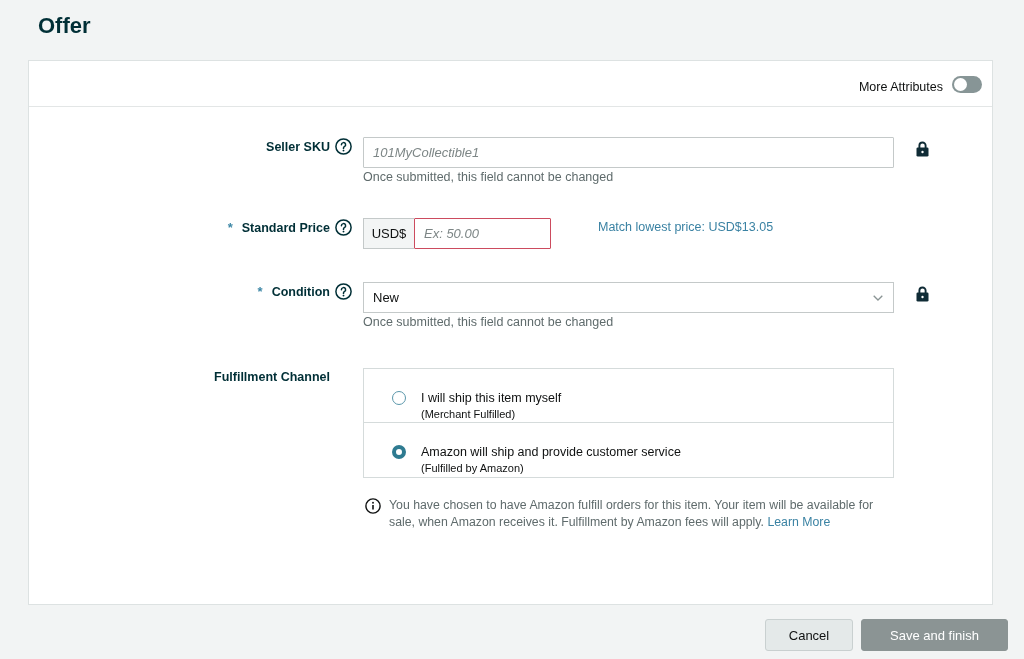 This screenshot has width=1024, height=659. I want to click on cancel-button: Cancel, so click(809, 635).